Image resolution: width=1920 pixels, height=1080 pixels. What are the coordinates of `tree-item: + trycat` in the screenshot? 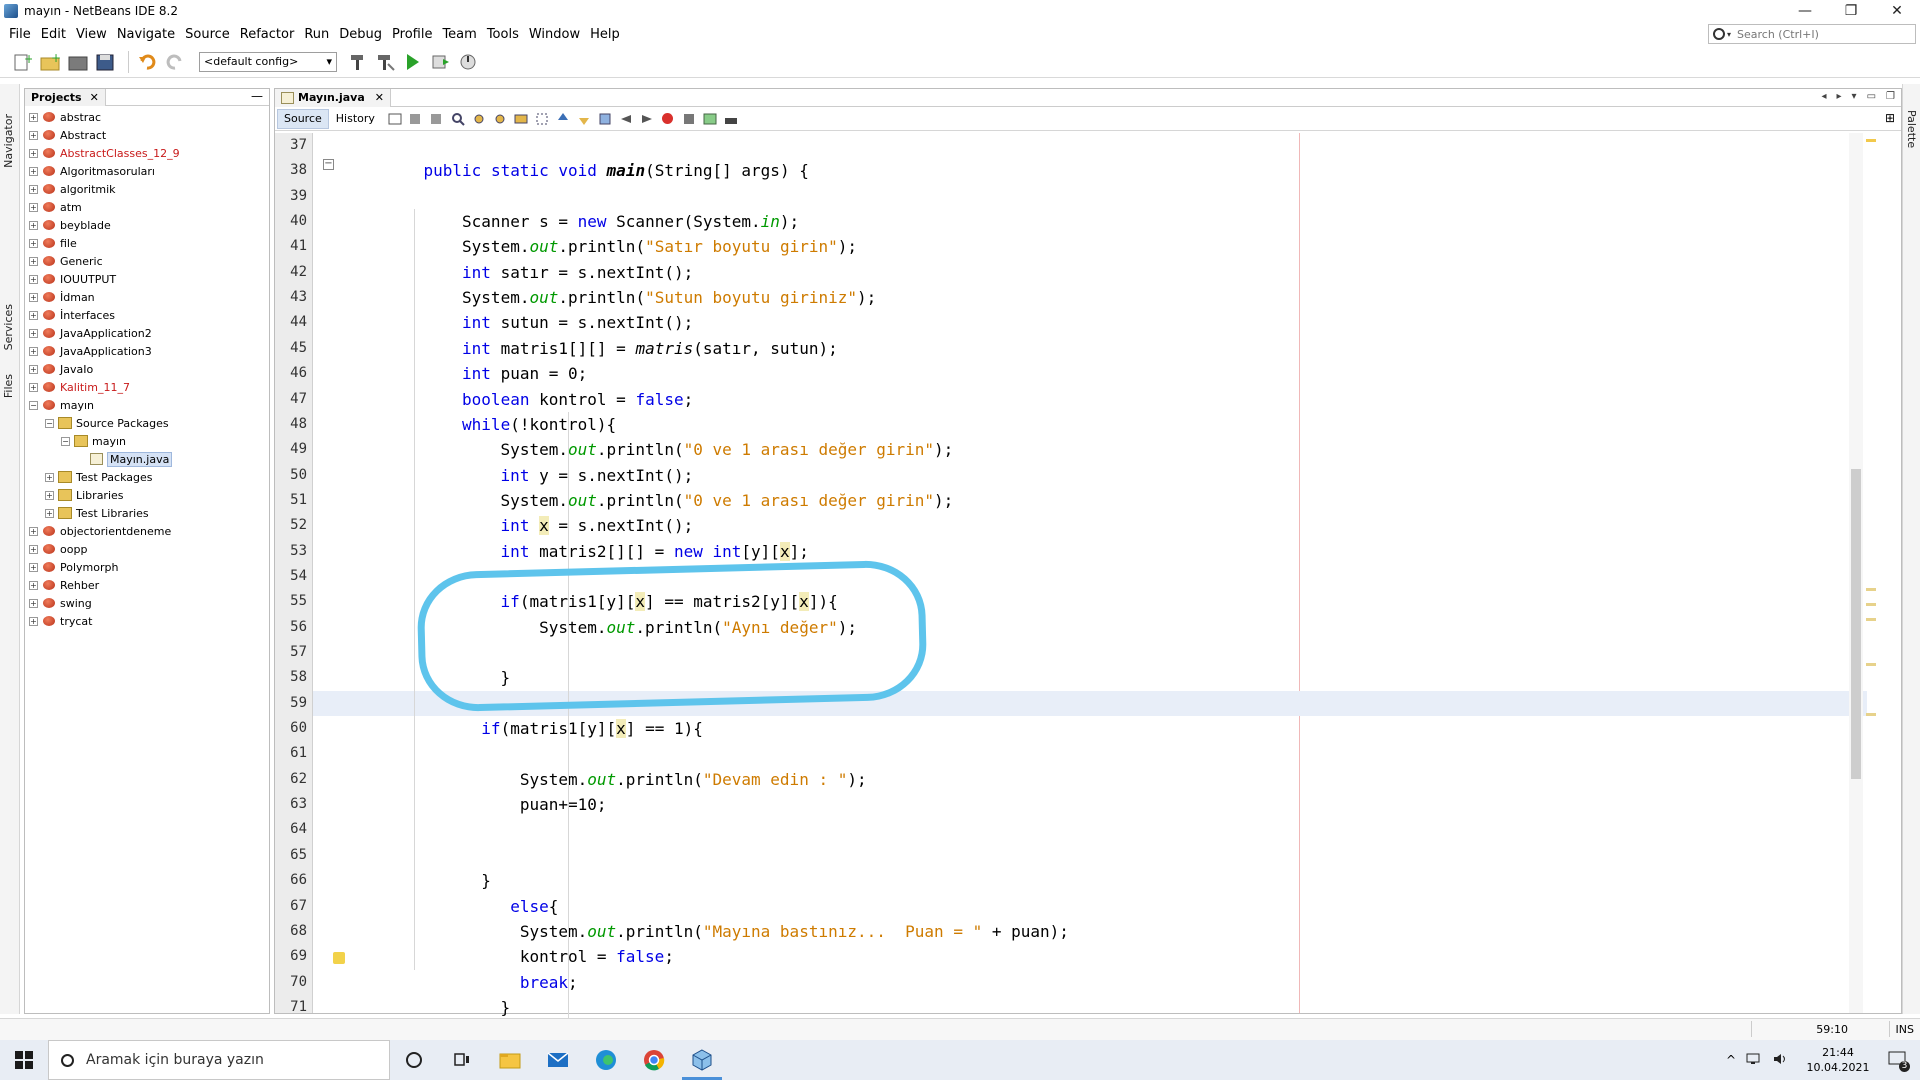 It's located at (147, 621).